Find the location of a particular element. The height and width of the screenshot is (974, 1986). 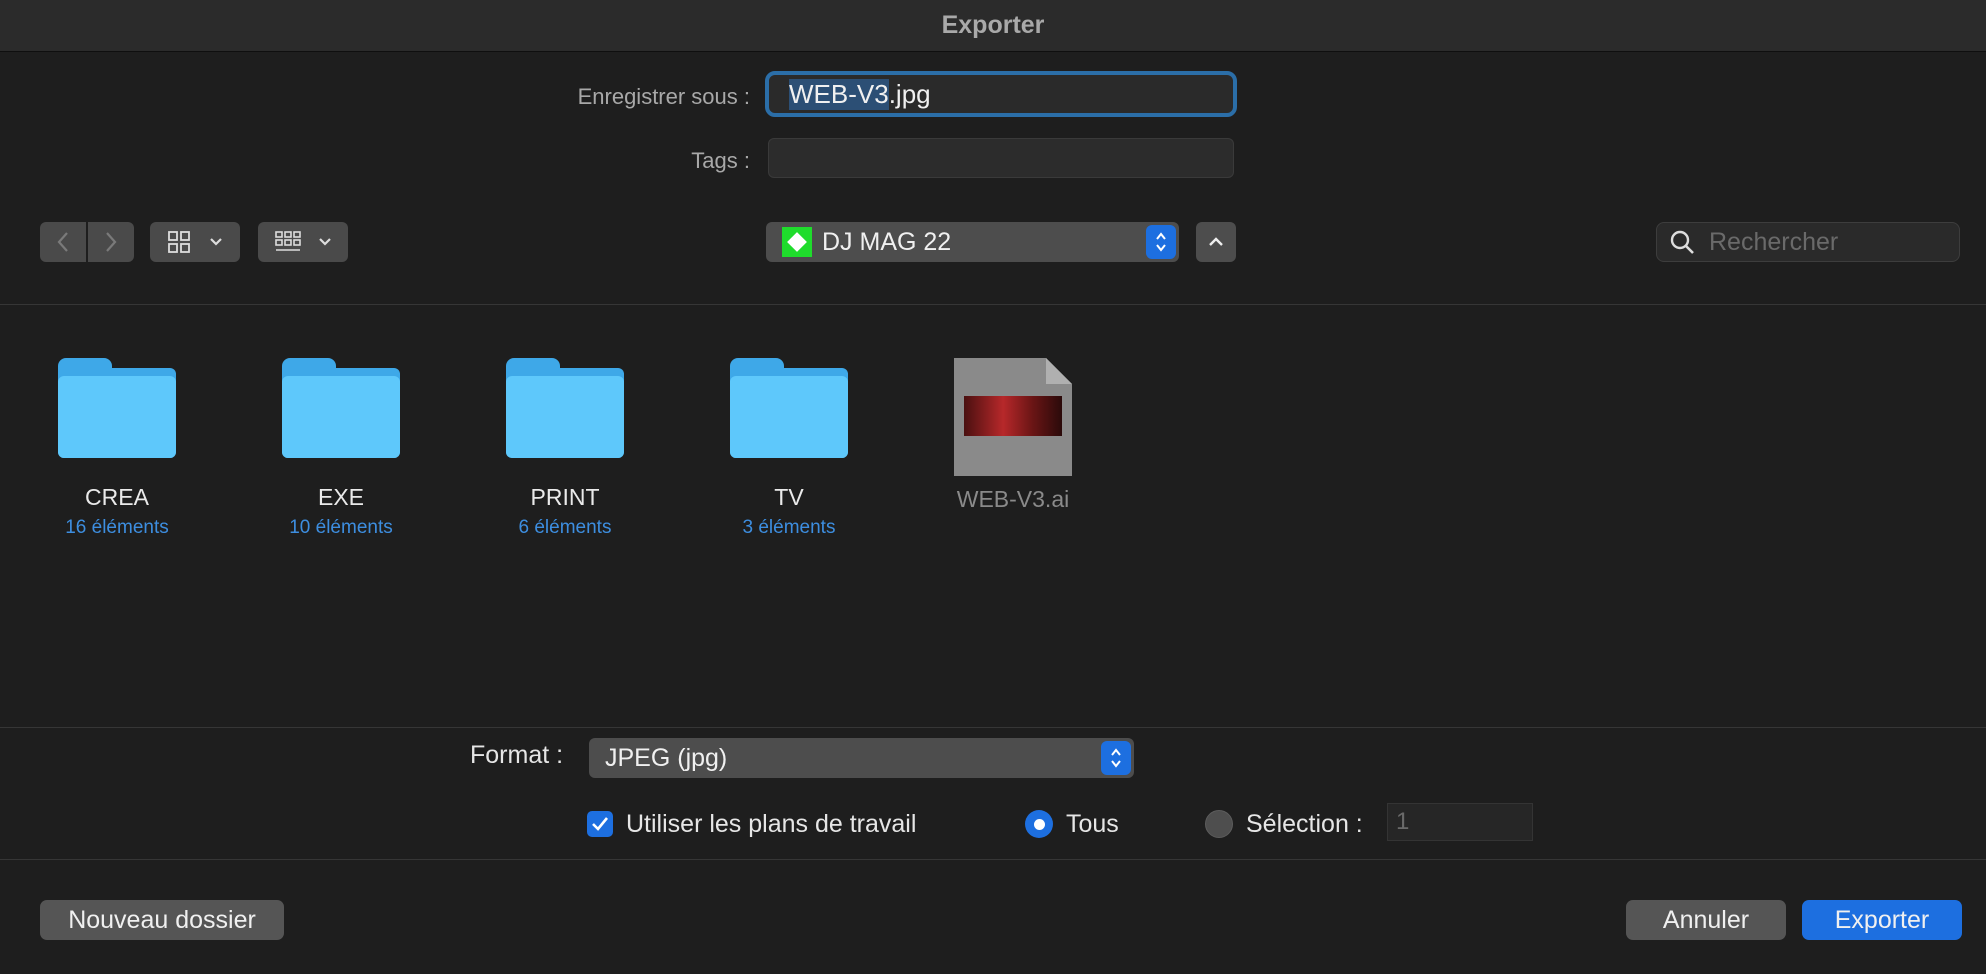

cancel-button: Annuler is located at coordinates (1706, 920).